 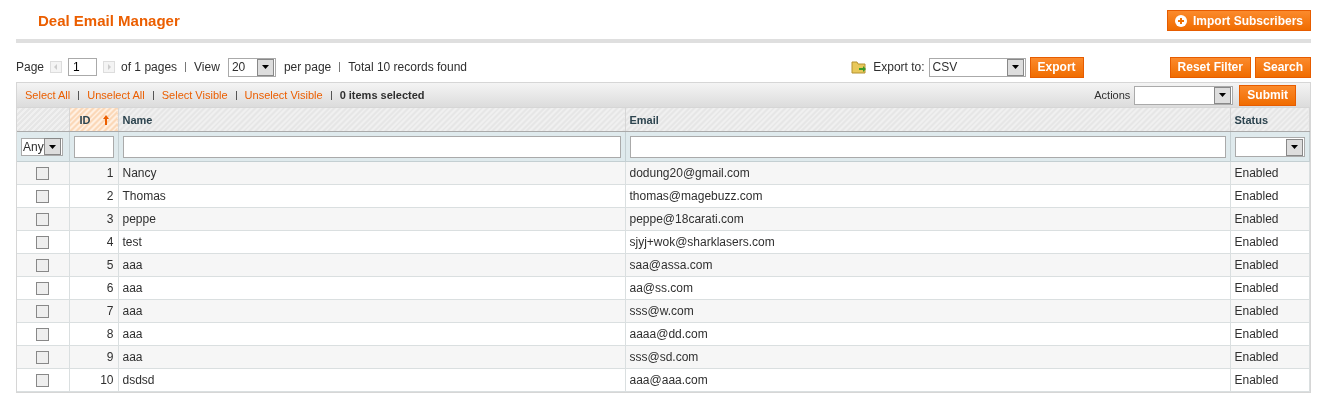 What do you see at coordinates (407, 67) in the screenshot?
I see `records-count: Total 10 records found` at bounding box center [407, 67].